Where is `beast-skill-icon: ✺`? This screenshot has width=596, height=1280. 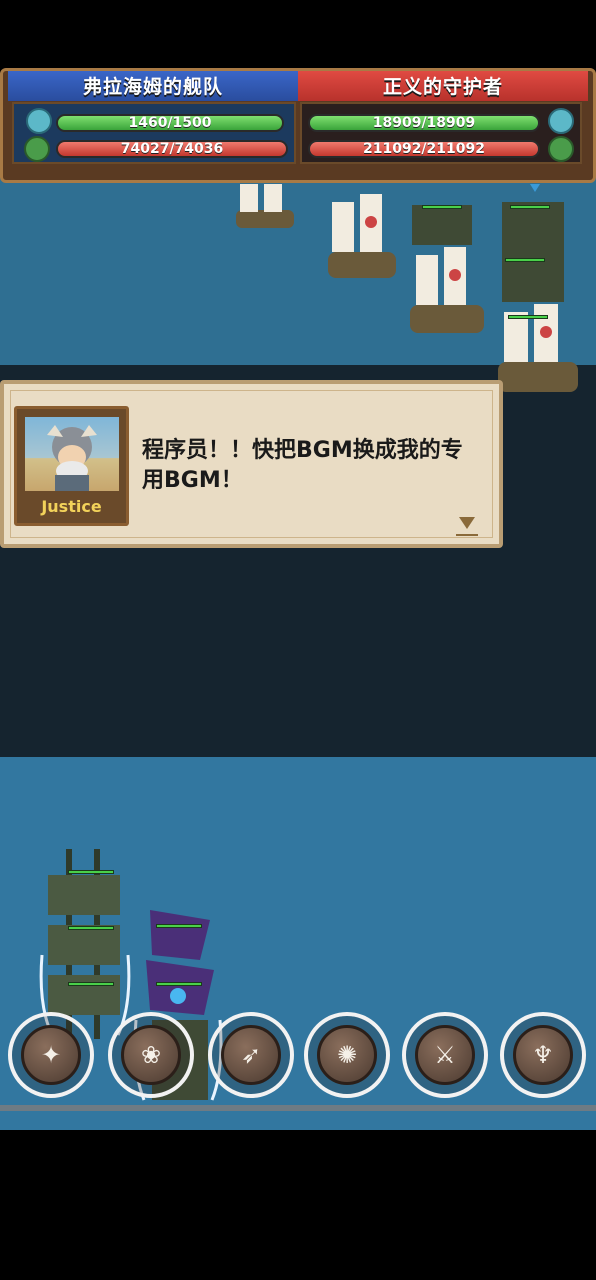 beast-skill-icon: ✺ is located at coordinates (347, 1055).